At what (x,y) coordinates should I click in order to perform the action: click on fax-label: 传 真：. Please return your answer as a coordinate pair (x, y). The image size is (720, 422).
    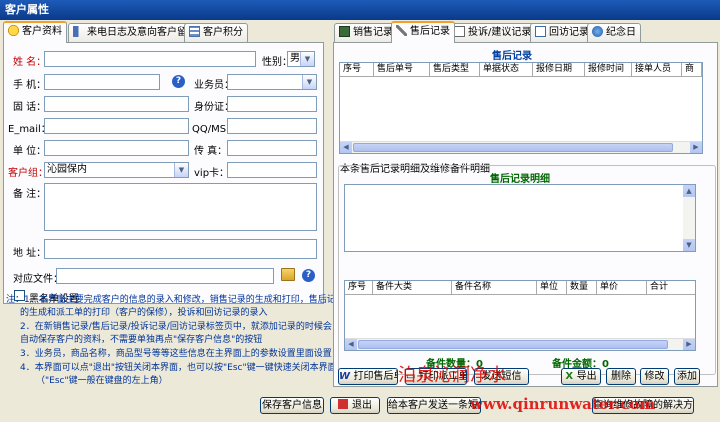
    Looking at the image, I should click on (211, 151).